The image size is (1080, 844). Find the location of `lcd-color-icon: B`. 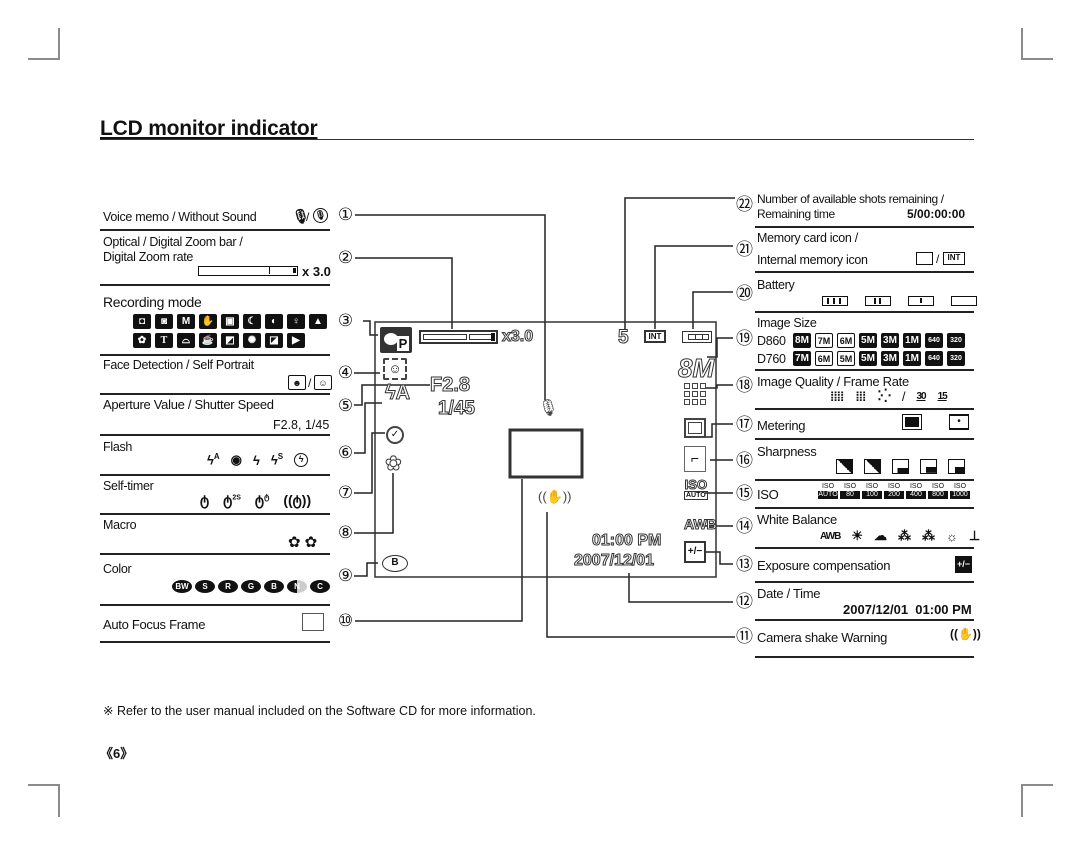

lcd-color-icon: B is located at coordinates (395, 563).